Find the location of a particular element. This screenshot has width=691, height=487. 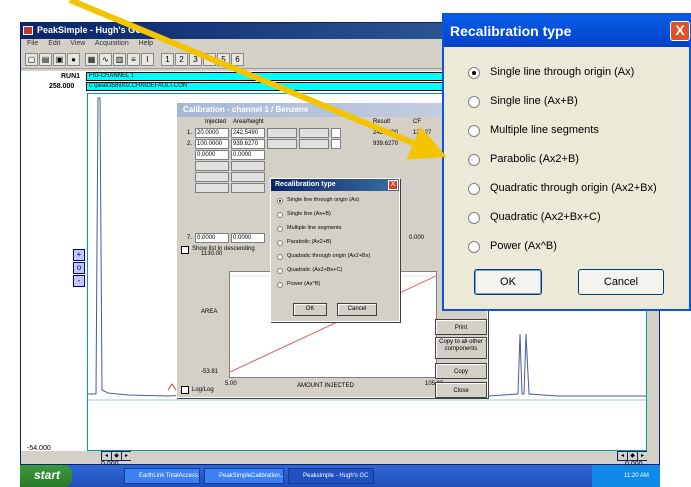

show-list-checkbox is located at coordinates (185, 250).